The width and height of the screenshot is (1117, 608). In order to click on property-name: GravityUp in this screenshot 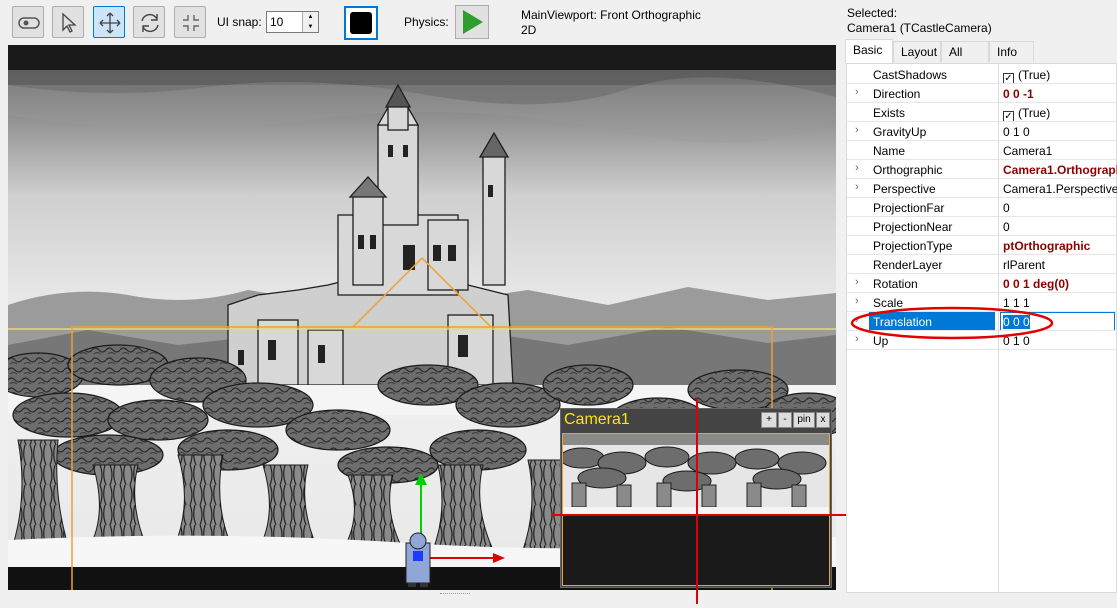, I will do `click(900, 132)`.